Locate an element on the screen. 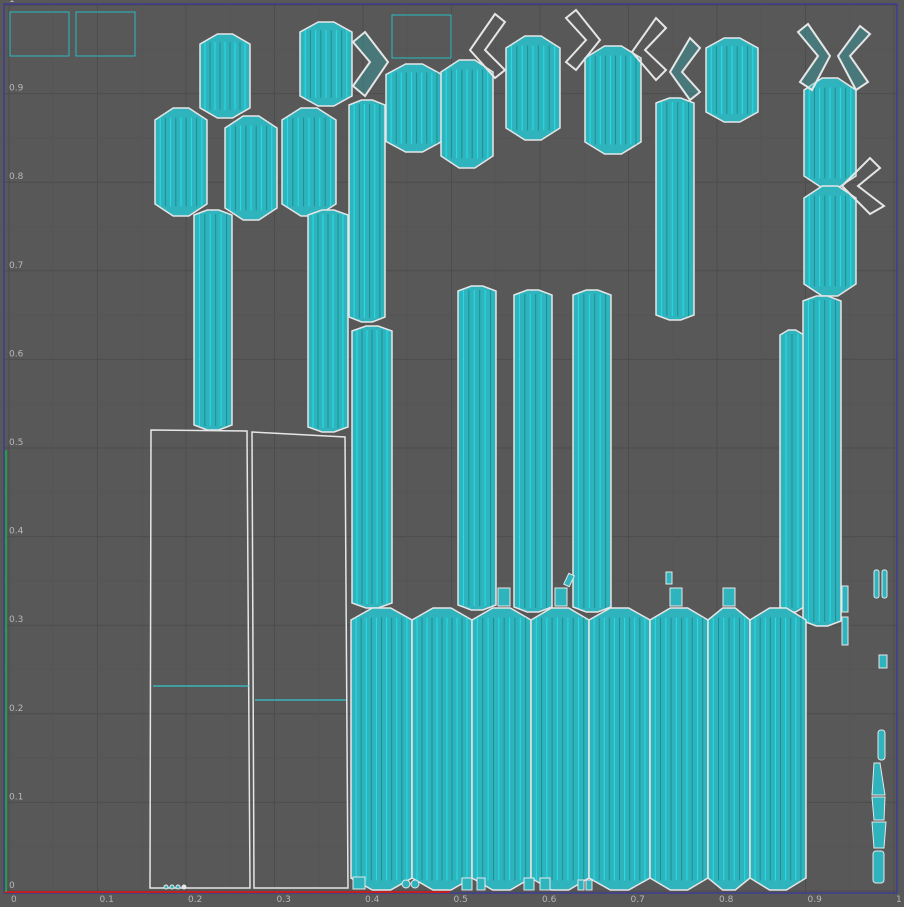  u-tick-label: 0.2 is located at coordinates (195, 900).